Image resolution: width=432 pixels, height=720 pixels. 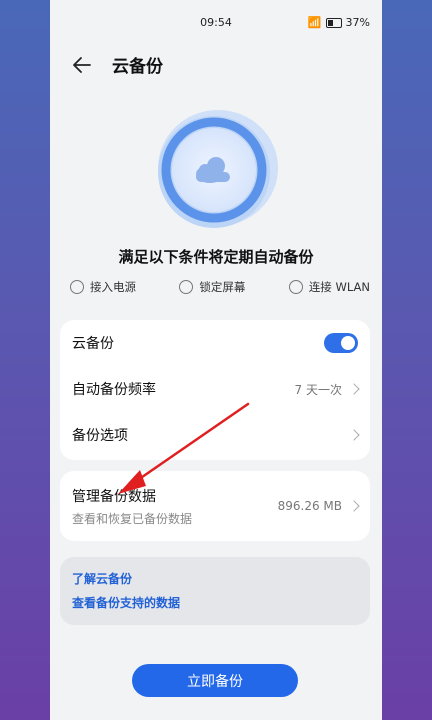 I want to click on backup-frequency-label: 自动备份频率, so click(x=114, y=390).